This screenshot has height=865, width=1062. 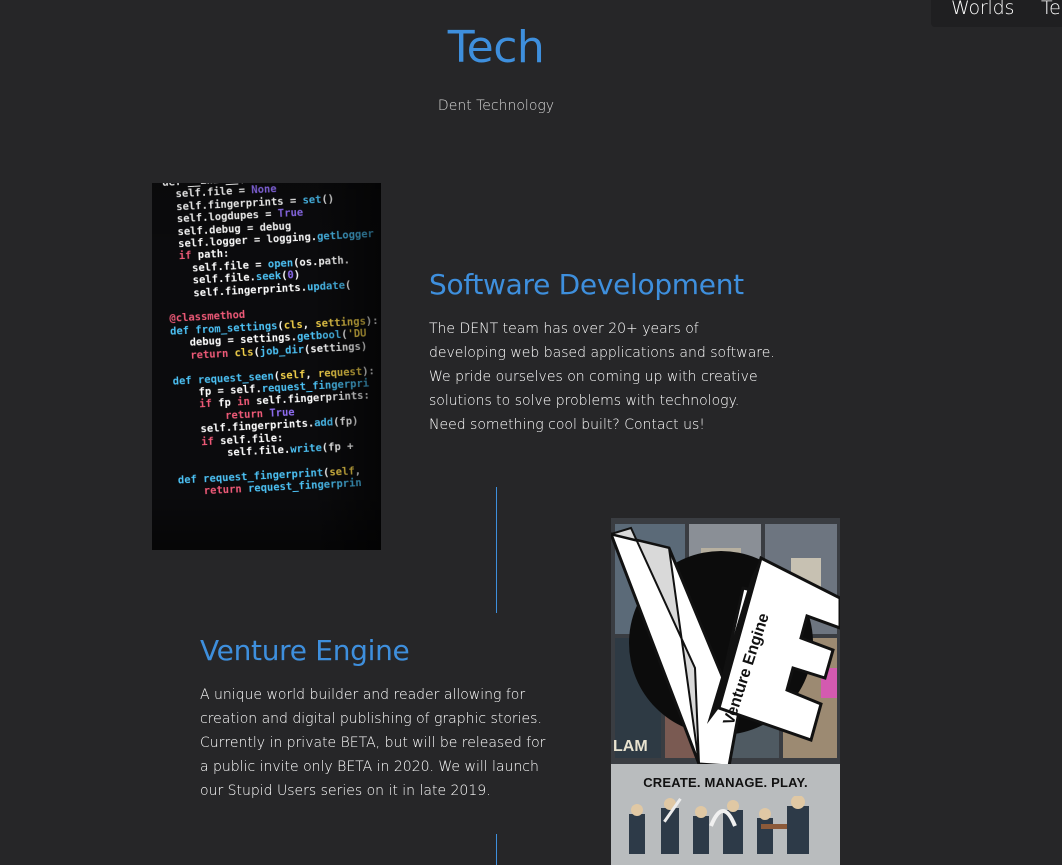 What do you see at coordinates (982, 9) in the screenshot?
I see `nav-link-worlds: Worlds` at bounding box center [982, 9].